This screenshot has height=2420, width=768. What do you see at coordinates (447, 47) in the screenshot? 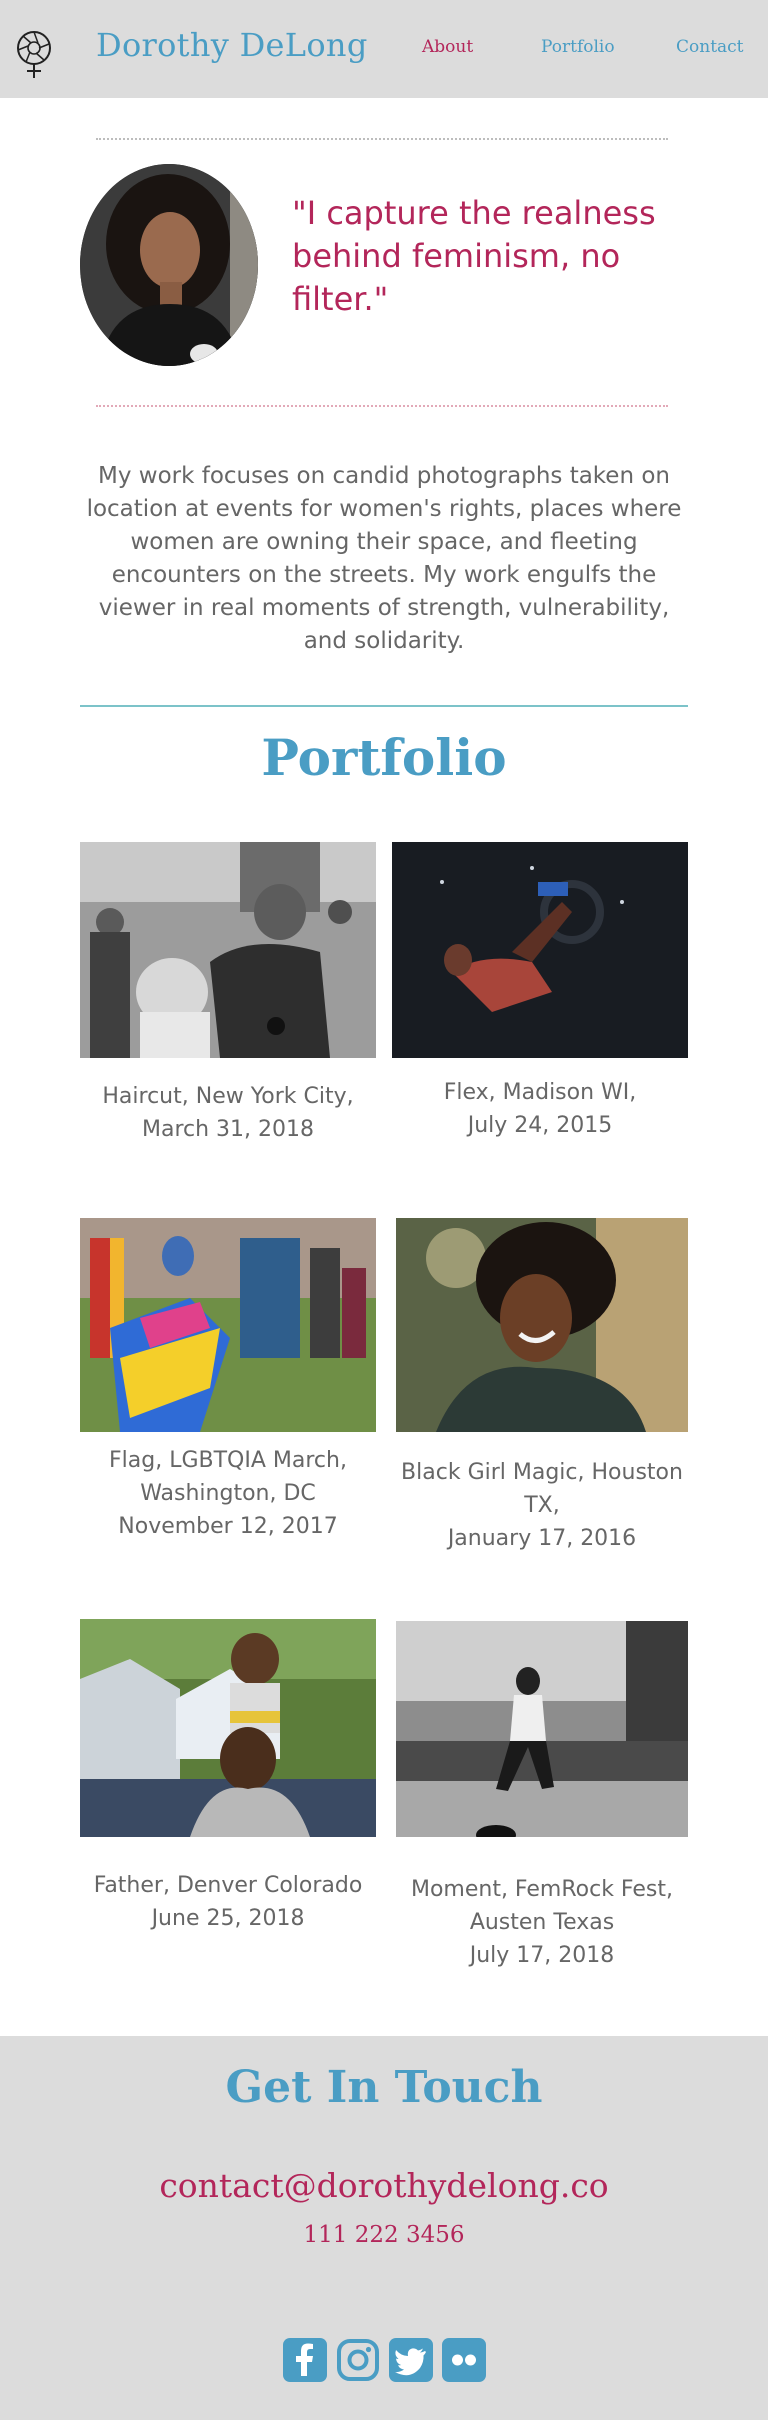
I see `nav-about-link: About` at bounding box center [447, 47].